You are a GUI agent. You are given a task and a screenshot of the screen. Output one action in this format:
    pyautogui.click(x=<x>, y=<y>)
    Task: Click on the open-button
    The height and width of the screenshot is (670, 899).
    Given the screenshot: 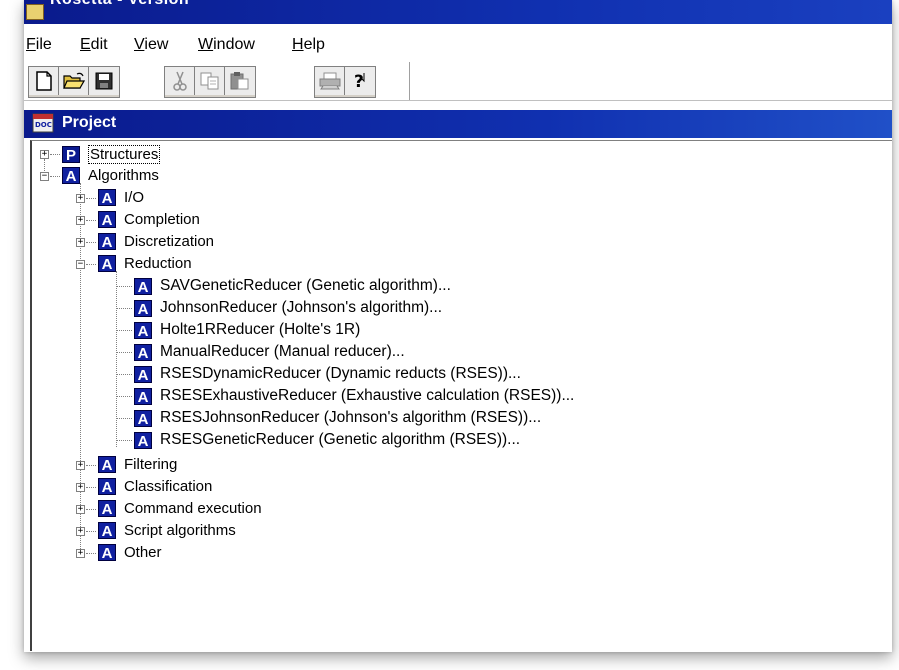 What is the action you would take?
    pyautogui.click(x=74, y=81)
    